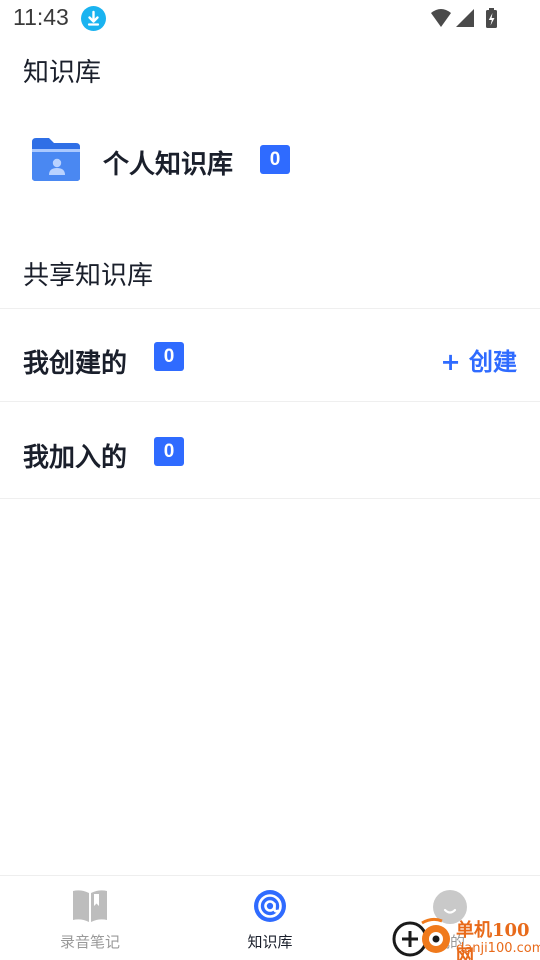  What do you see at coordinates (270, 450) in the screenshot?
I see `joined-by-me-row: 我加入的 0` at bounding box center [270, 450].